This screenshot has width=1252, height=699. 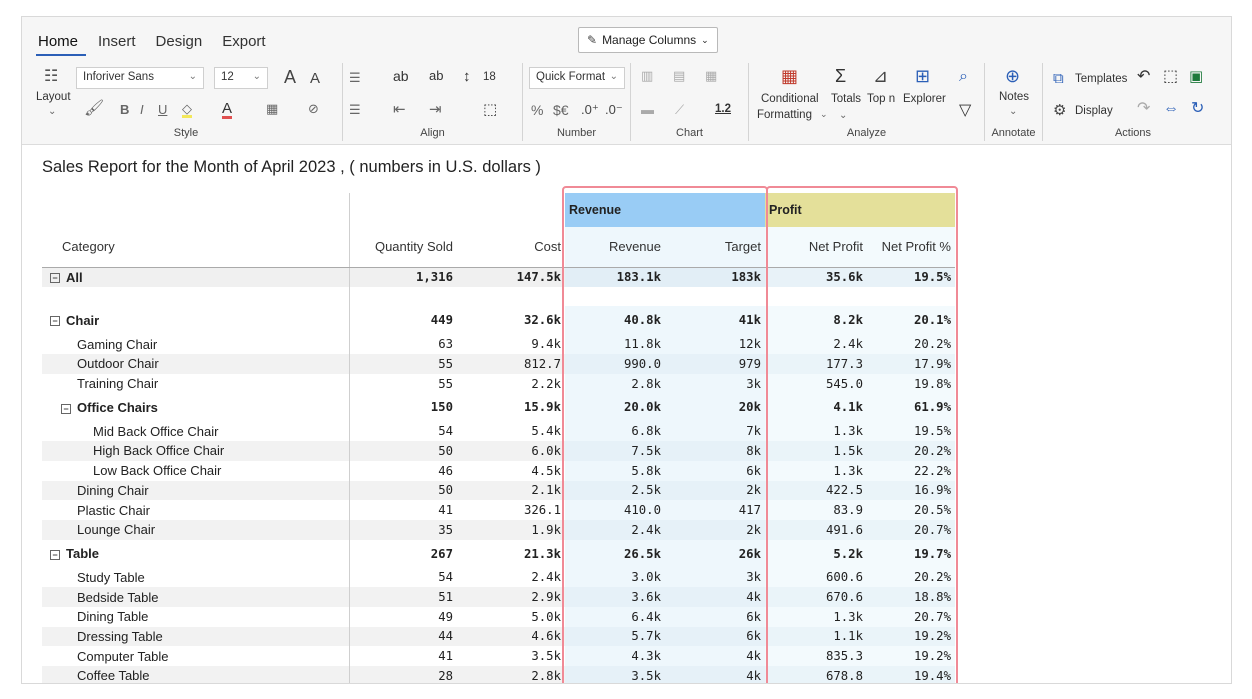 What do you see at coordinates (840, 76) in the screenshot?
I see `totals-icon: Σ` at bounding box center [840, 76].